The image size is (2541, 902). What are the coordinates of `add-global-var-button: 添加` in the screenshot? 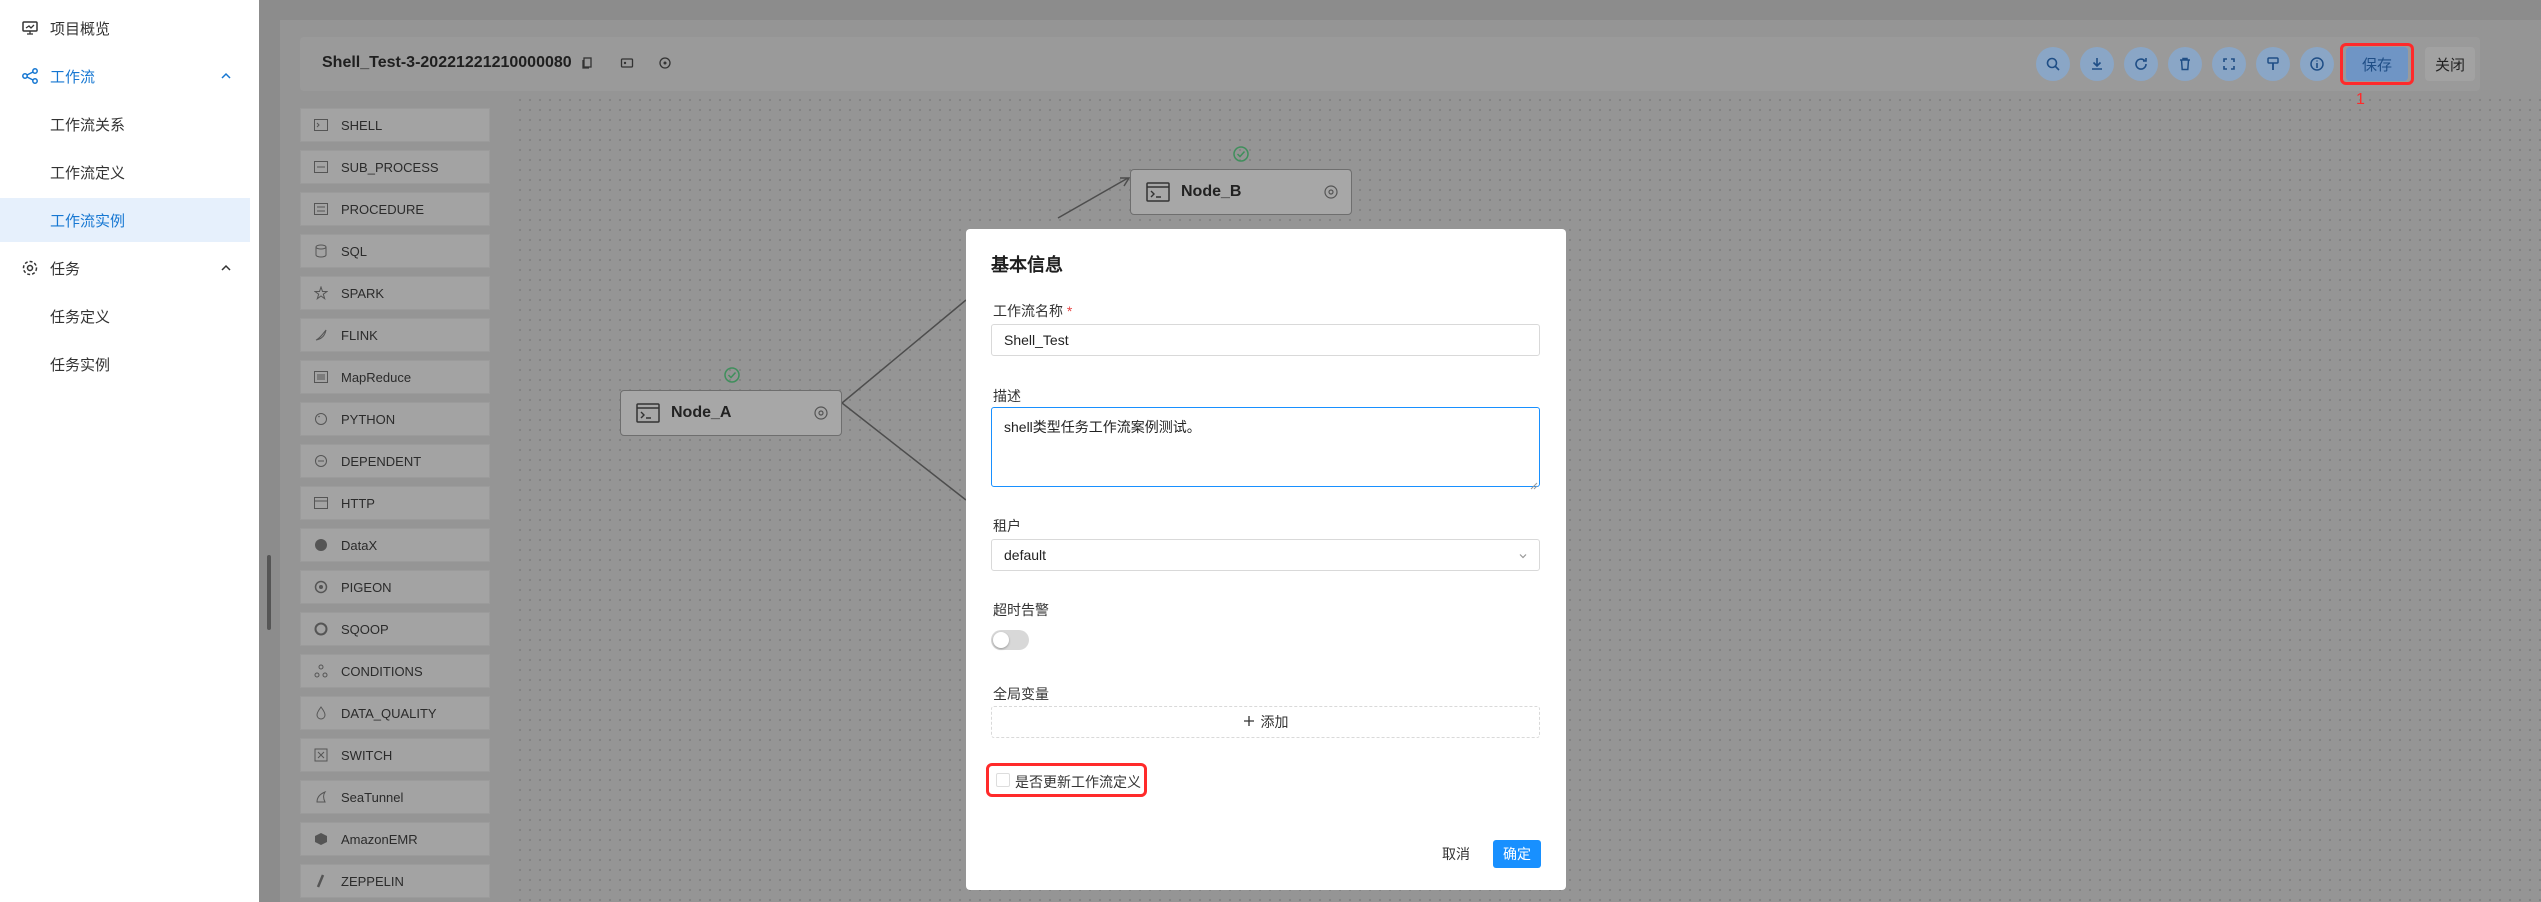 It's located at (1265, 722).